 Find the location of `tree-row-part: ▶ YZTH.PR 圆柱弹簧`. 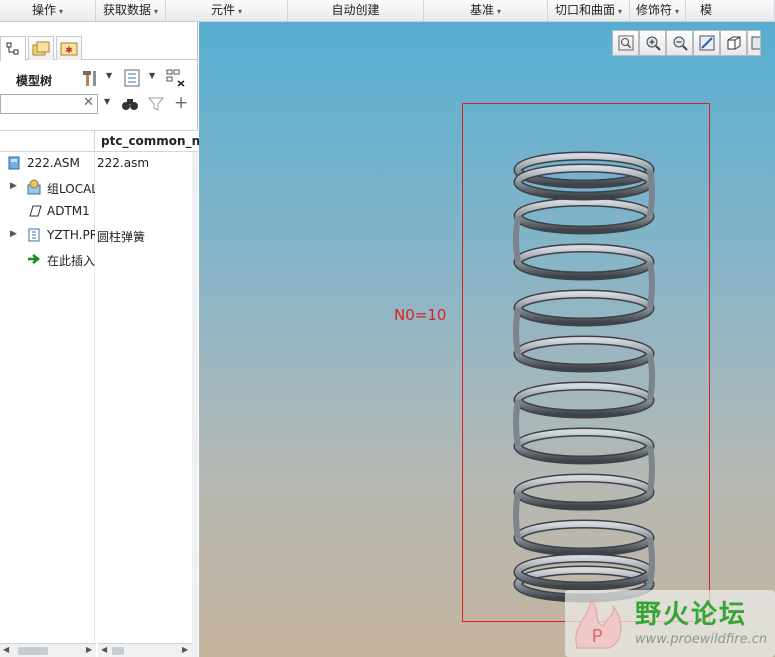

tree-row-part: ▶ YZTH.PR 圆柱弹簧 is located at coordinates (99, 236).